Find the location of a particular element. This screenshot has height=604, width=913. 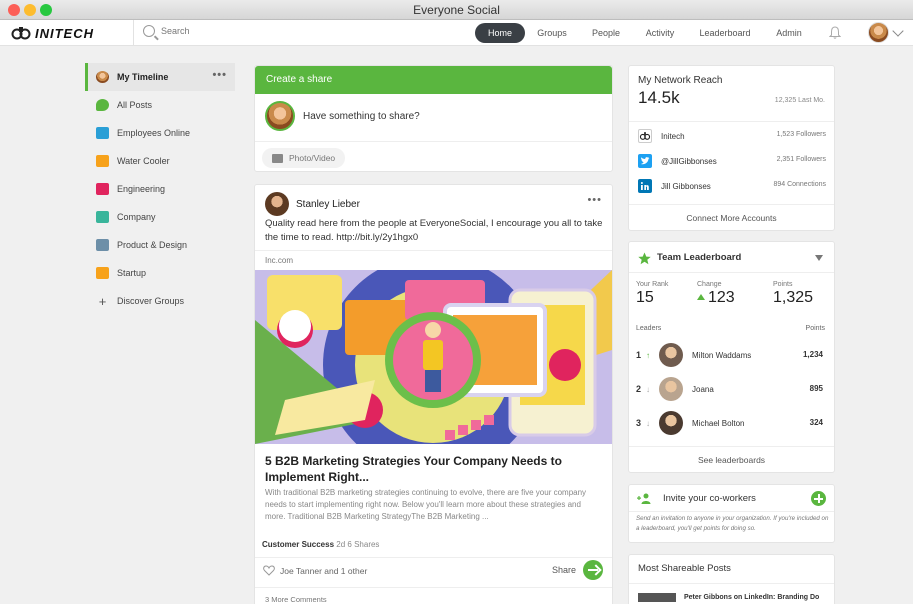

photo-video-label: Photo/Video is located at coordinates (312, 158).